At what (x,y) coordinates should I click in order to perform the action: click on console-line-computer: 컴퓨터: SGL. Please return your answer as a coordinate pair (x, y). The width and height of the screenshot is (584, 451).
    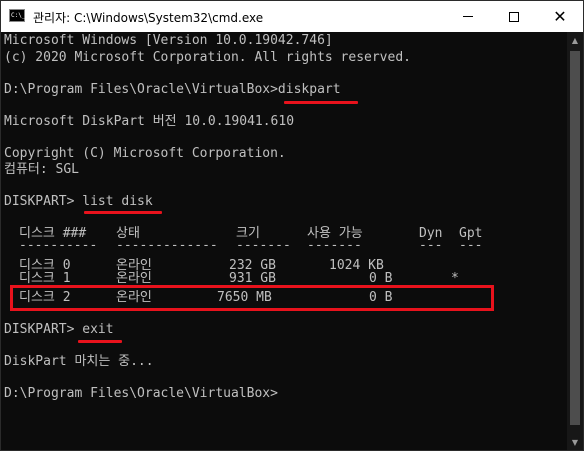
    Looking at the image, I should click on (42, 169).